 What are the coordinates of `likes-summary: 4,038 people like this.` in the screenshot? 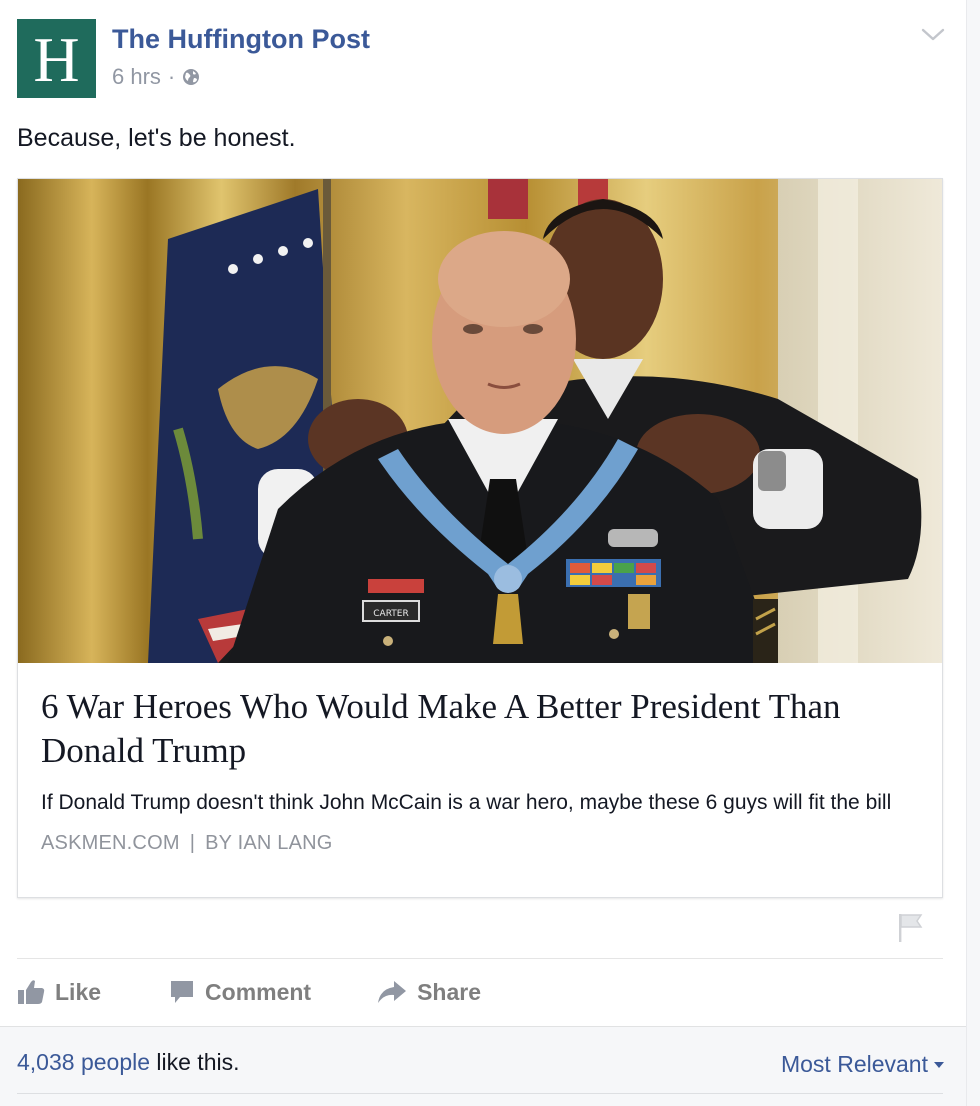 It's located at (128, 1062).